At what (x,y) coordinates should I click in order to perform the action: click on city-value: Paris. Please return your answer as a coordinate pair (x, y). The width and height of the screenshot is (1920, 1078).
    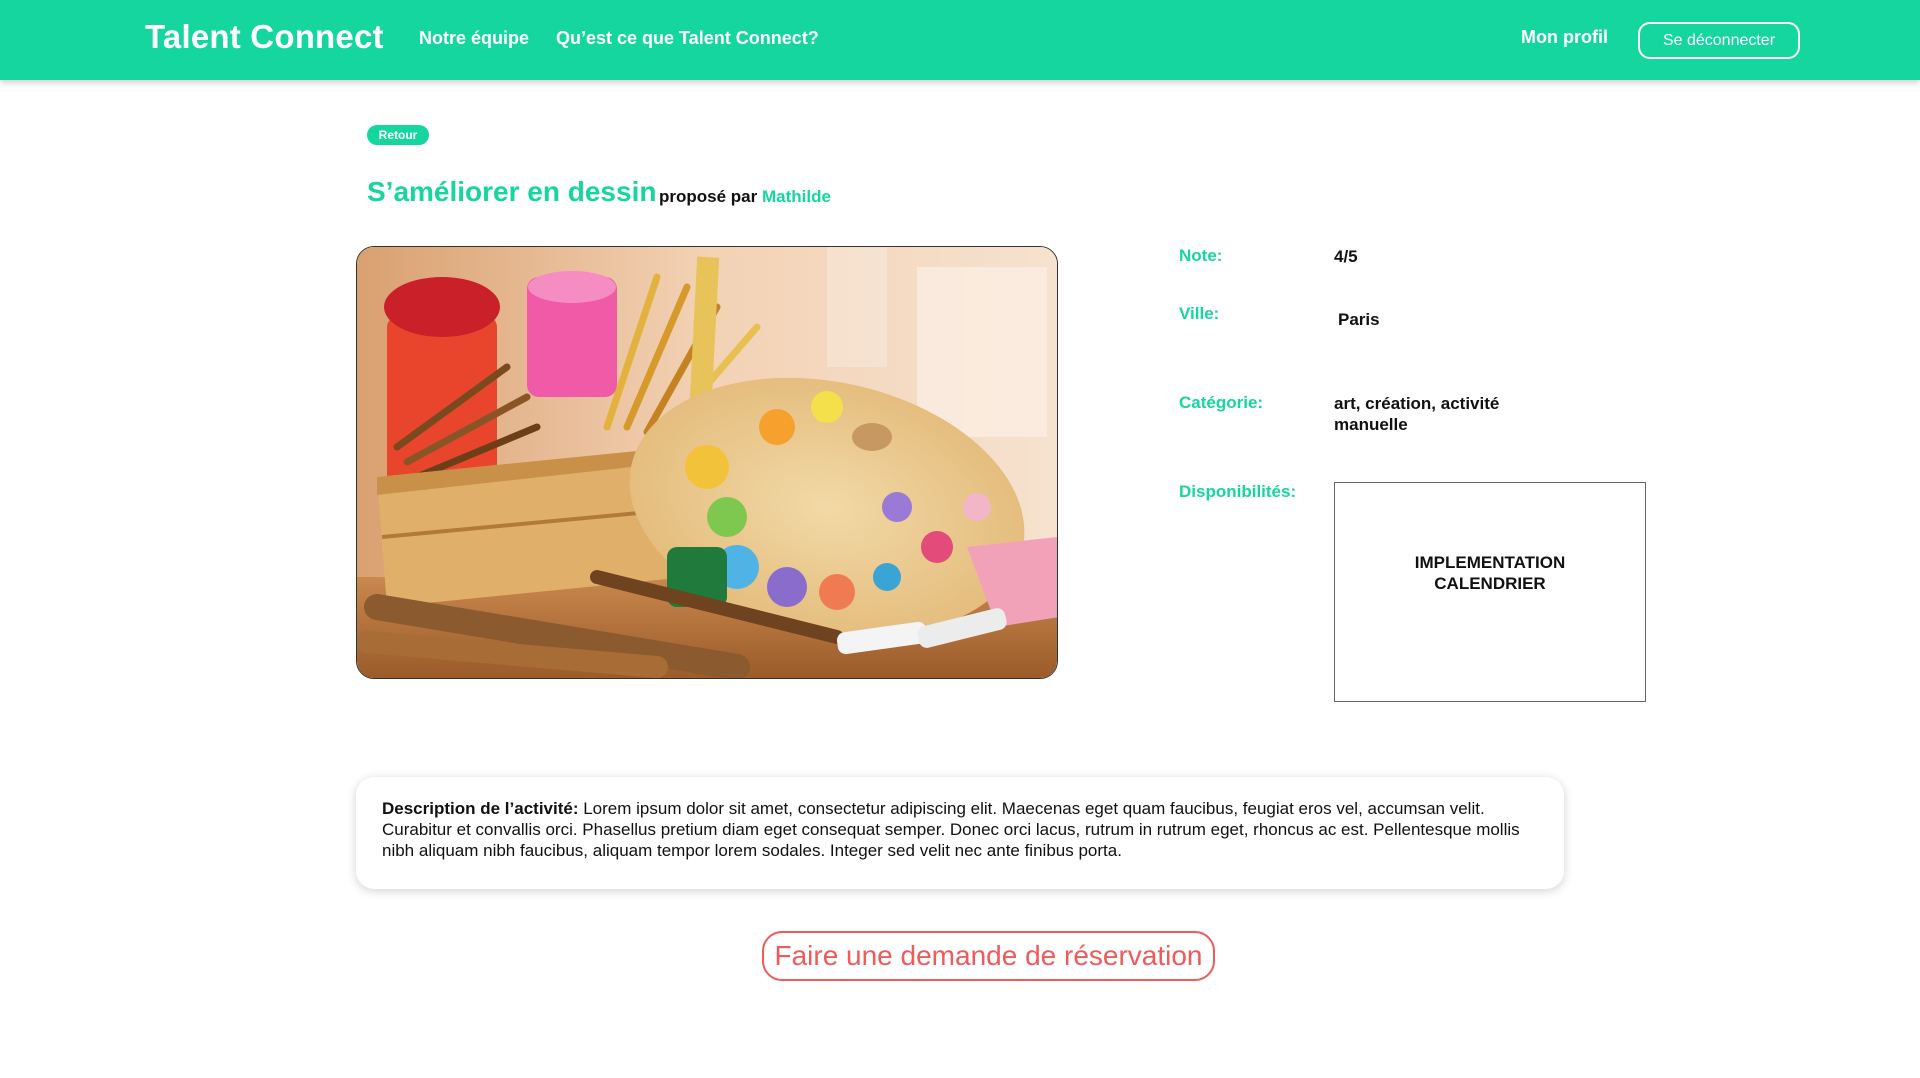
    Looking at the image, I should click on (1359, 319).